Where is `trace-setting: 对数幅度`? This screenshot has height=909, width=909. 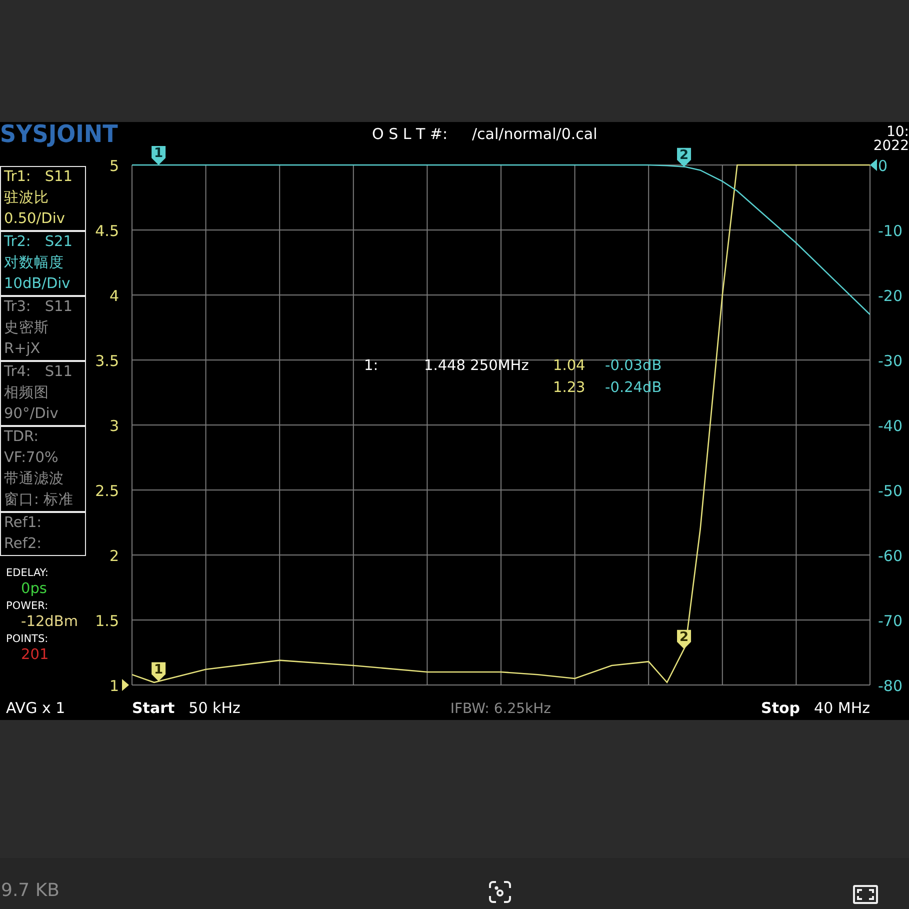 trace-setting: 对数幅度 is located at coordinates (34, 263).